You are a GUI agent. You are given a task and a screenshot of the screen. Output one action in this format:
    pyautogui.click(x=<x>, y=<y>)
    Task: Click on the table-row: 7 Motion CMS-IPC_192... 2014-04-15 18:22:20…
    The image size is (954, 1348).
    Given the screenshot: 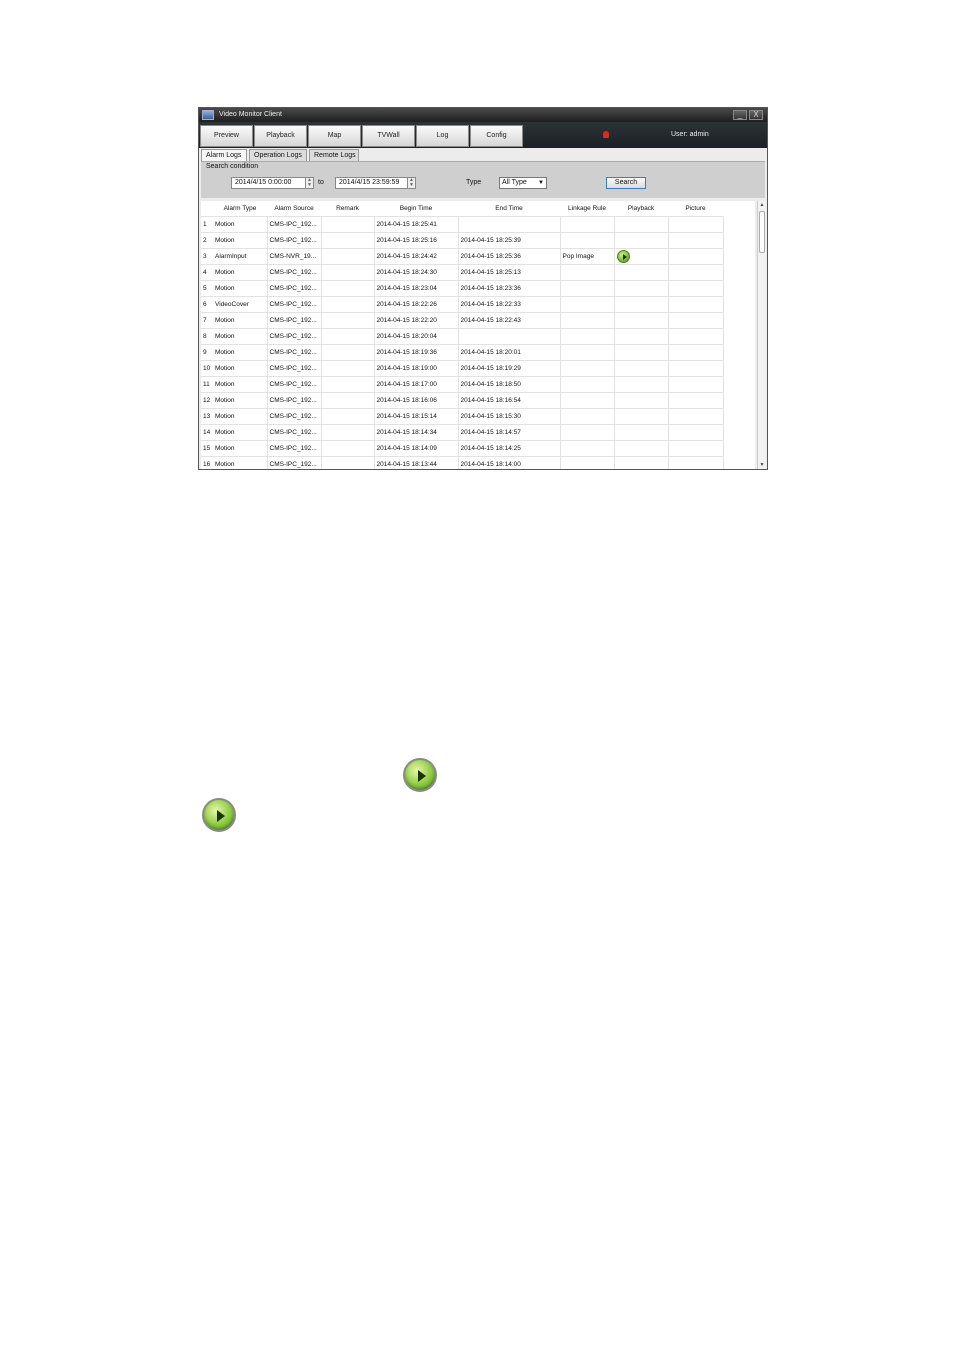 What is the action you would take?
    pyautogui.click(x=462, y=320)
    